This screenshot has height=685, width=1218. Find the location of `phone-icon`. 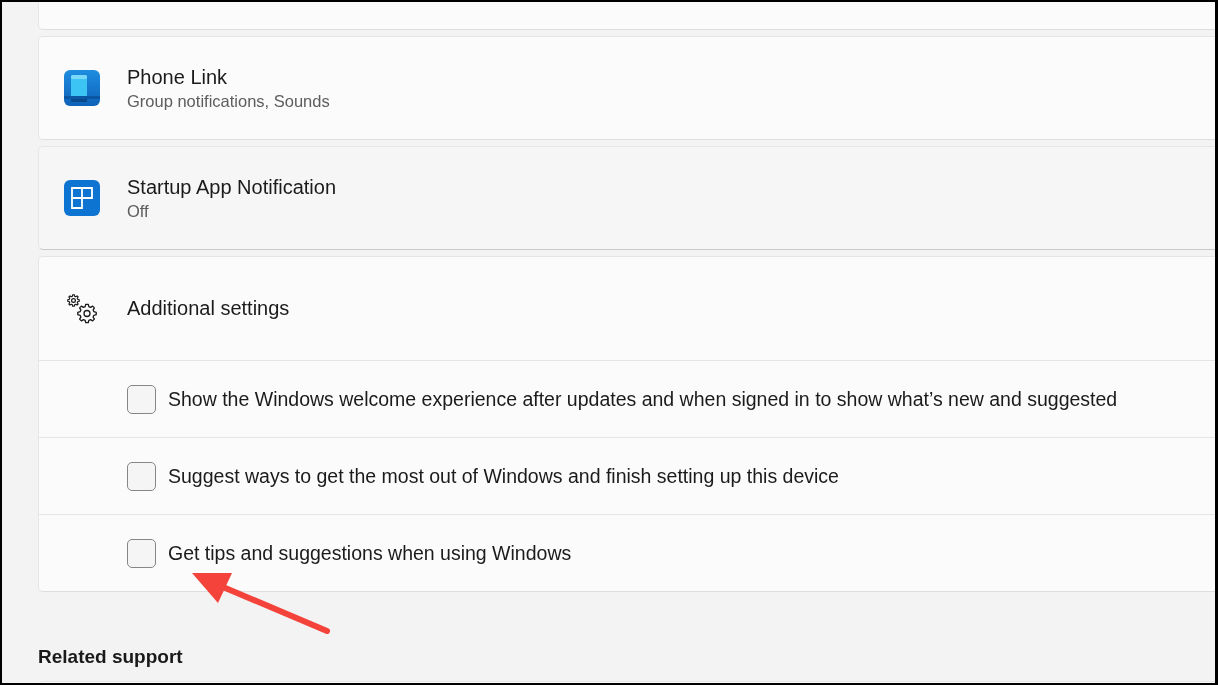

phone-icon is located at coordinates (82, 88).